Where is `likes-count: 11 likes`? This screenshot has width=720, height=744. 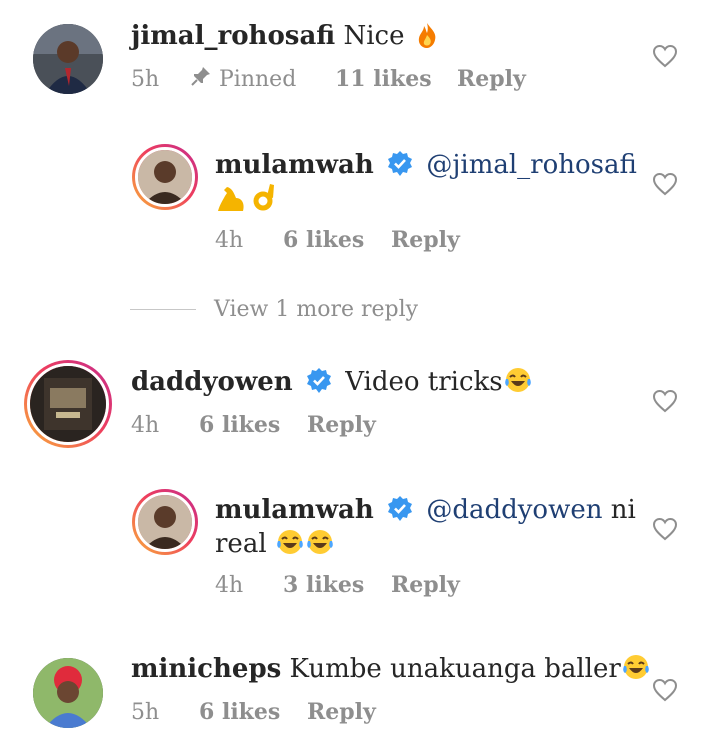 likes-count: 11 likes is located at coordinates (396, 79).